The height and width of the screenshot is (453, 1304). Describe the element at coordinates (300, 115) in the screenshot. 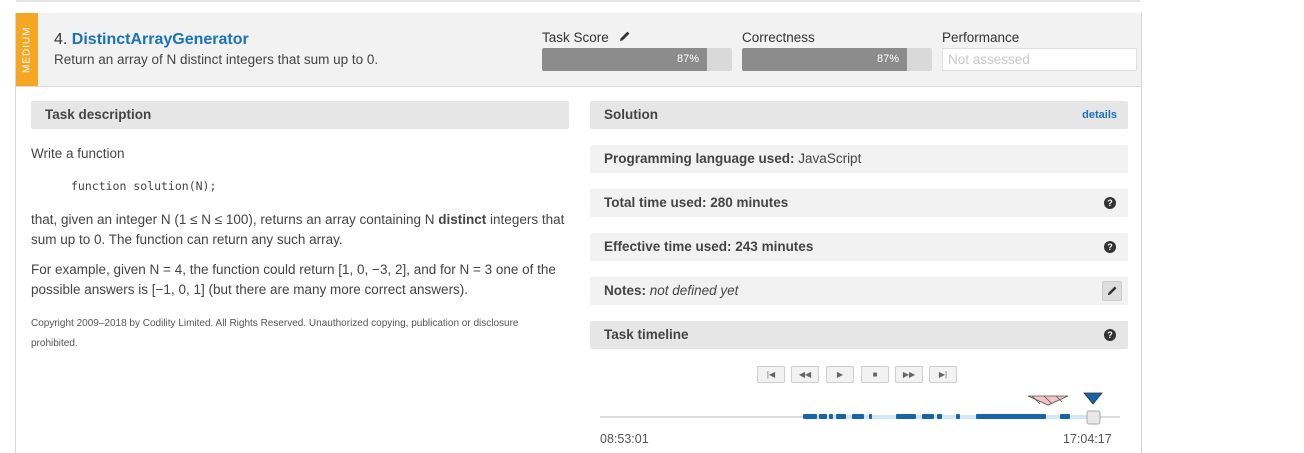

I see `task-description-header: Task description` at that location.